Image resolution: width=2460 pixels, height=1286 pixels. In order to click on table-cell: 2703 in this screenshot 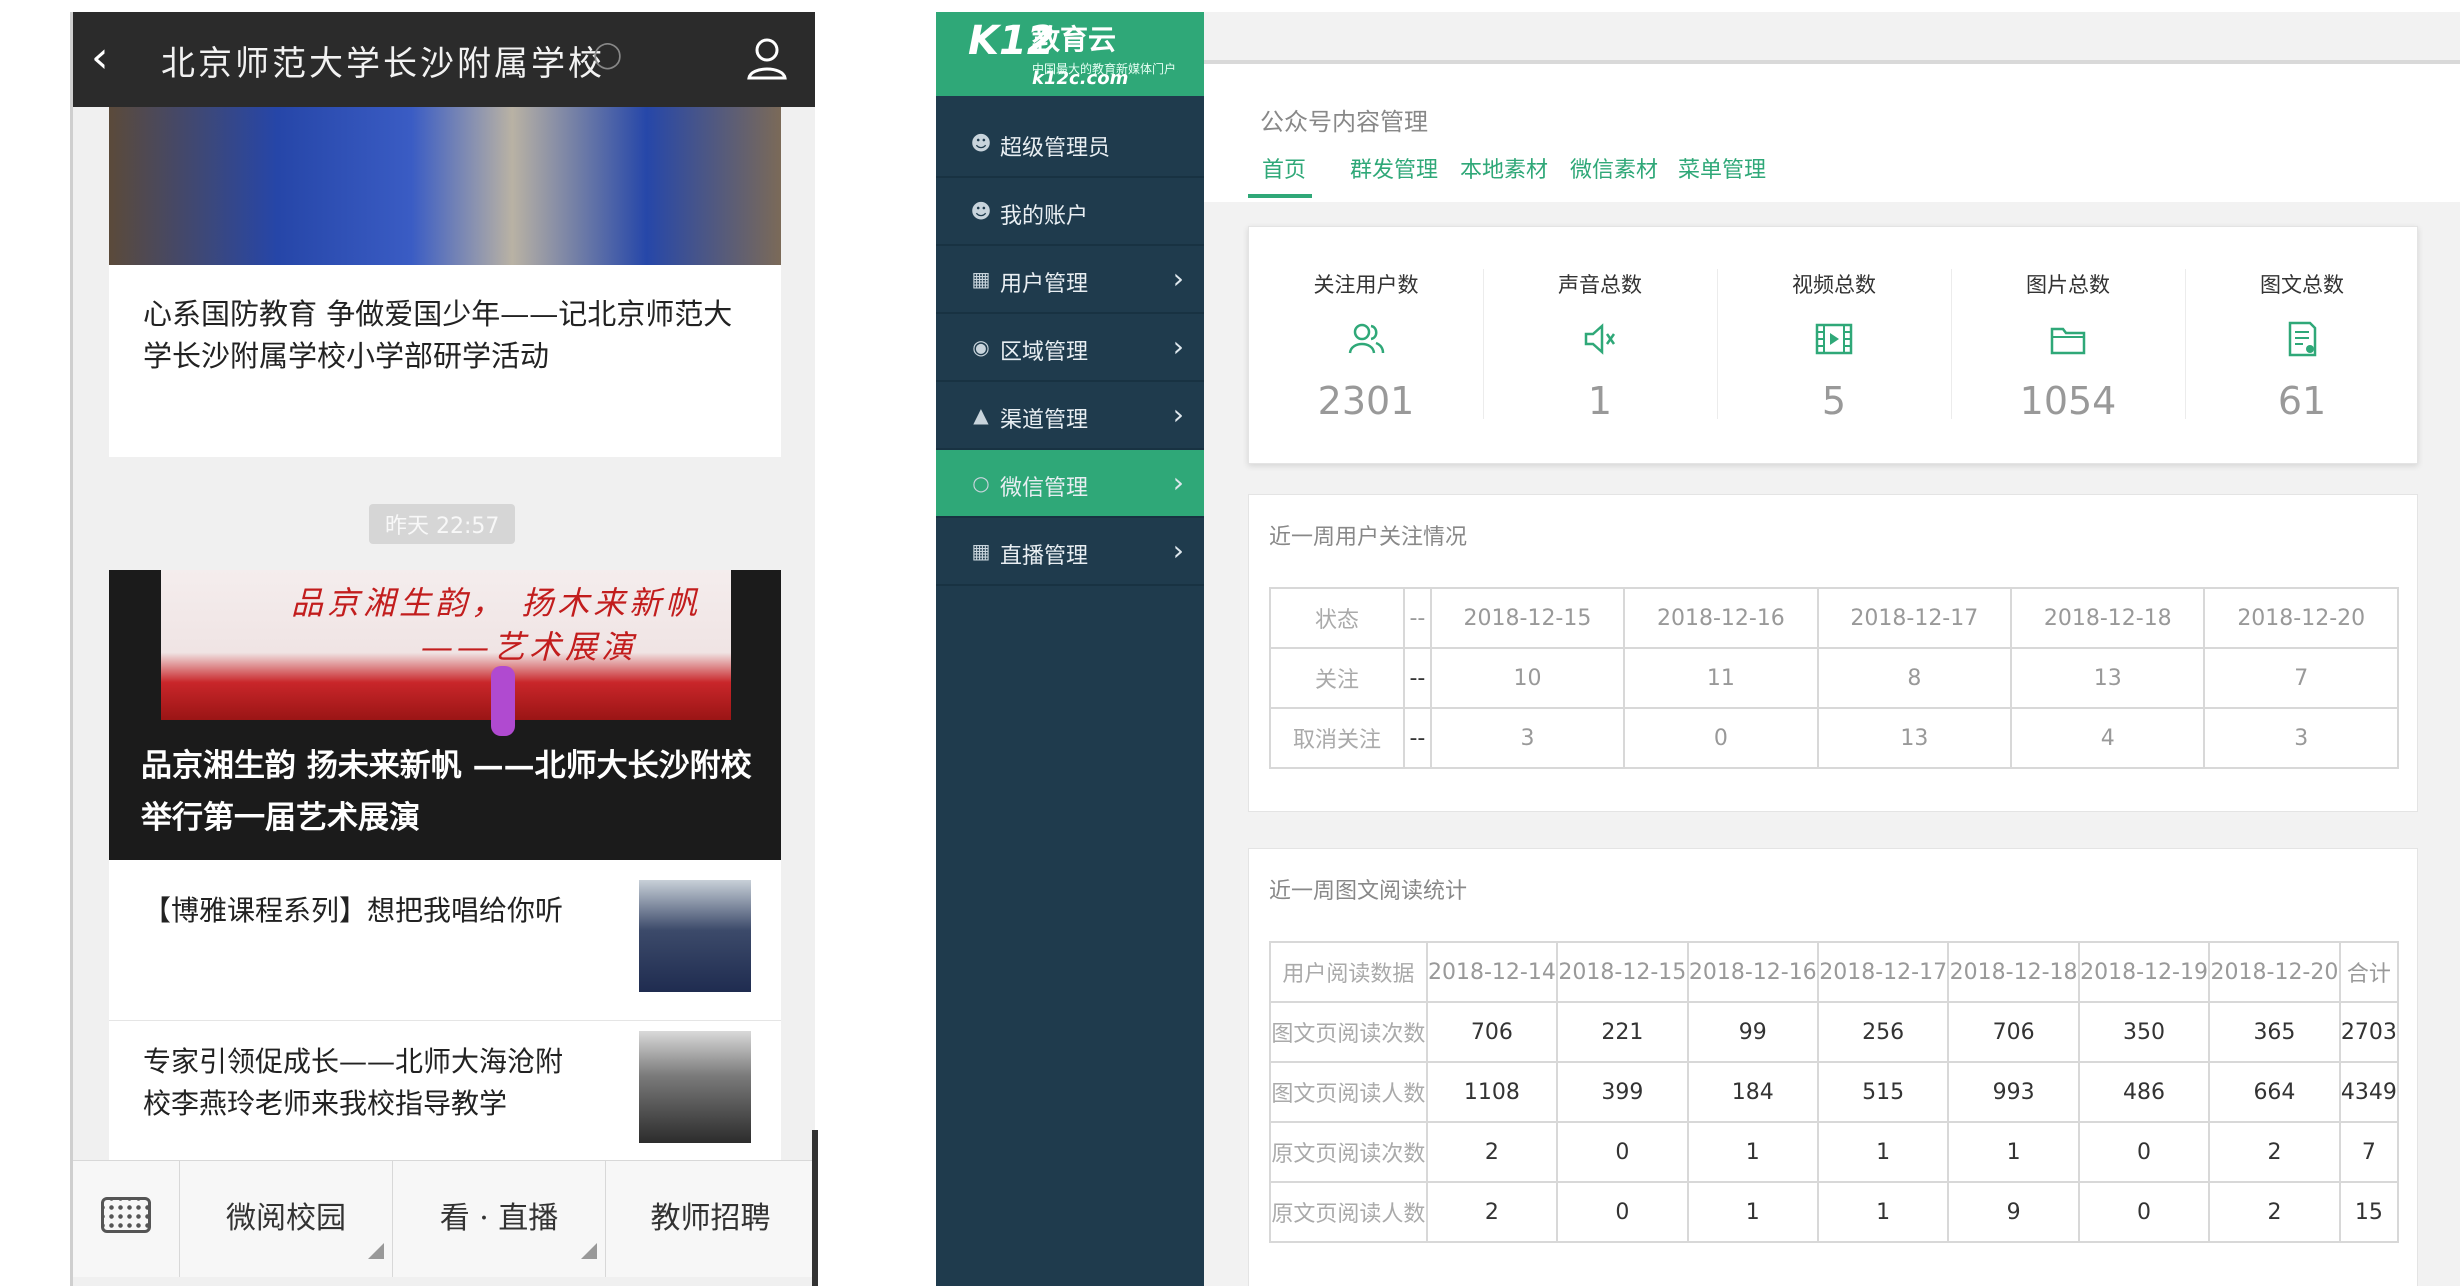, I will do `click(2369, 1032)`.